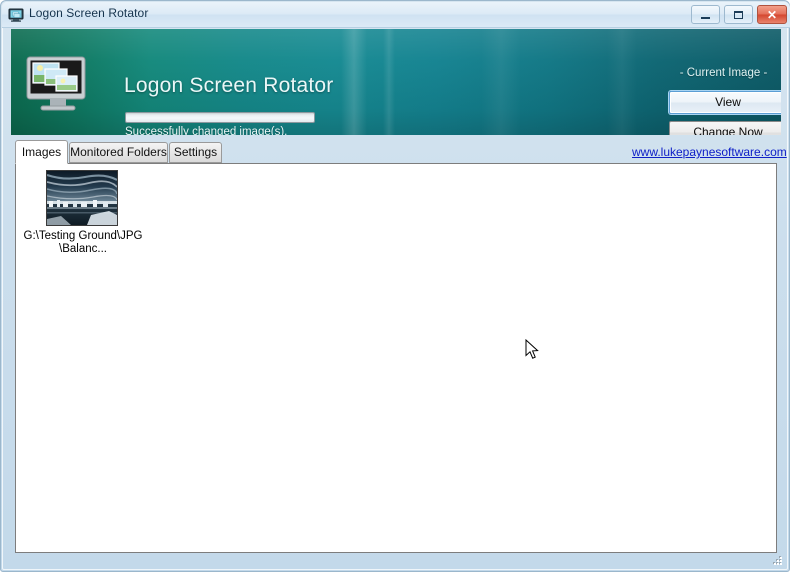 This screenshot has width=790, height=572. Describe the element at coordinates (723, 73) in the screenshot. I see `current-image-label: - Current Image -` at that location.